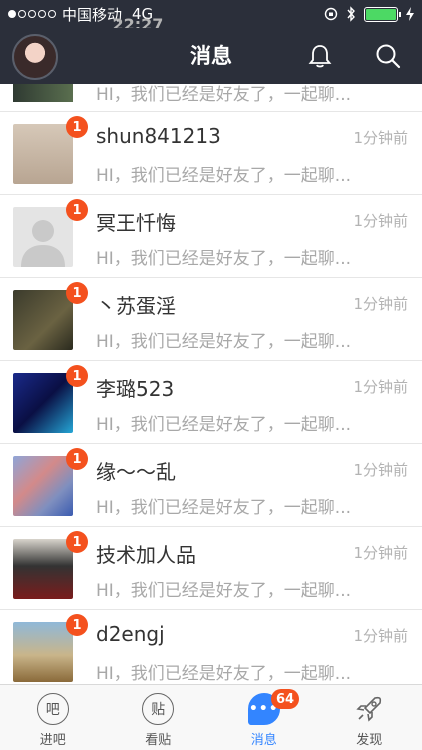 This screenshot has width=422, height=750. What do you see at coordinates (43, 243) in the screenshot?
I see `default-avatar-icon` at bounding box center [43, 243].